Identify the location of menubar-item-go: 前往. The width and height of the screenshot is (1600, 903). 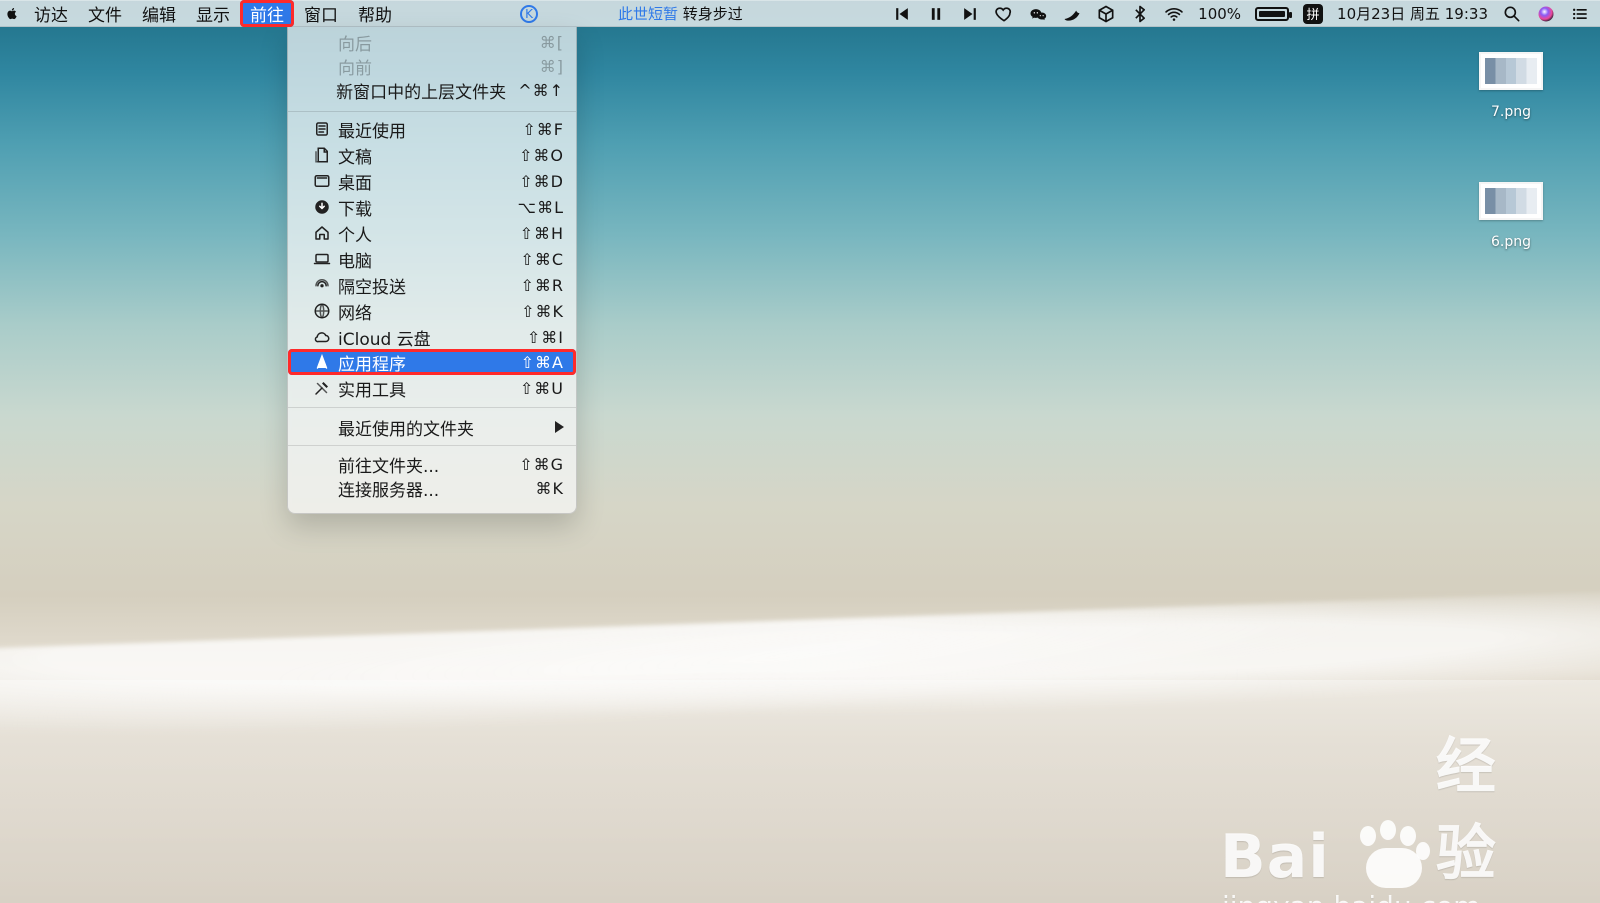
(267, 13).